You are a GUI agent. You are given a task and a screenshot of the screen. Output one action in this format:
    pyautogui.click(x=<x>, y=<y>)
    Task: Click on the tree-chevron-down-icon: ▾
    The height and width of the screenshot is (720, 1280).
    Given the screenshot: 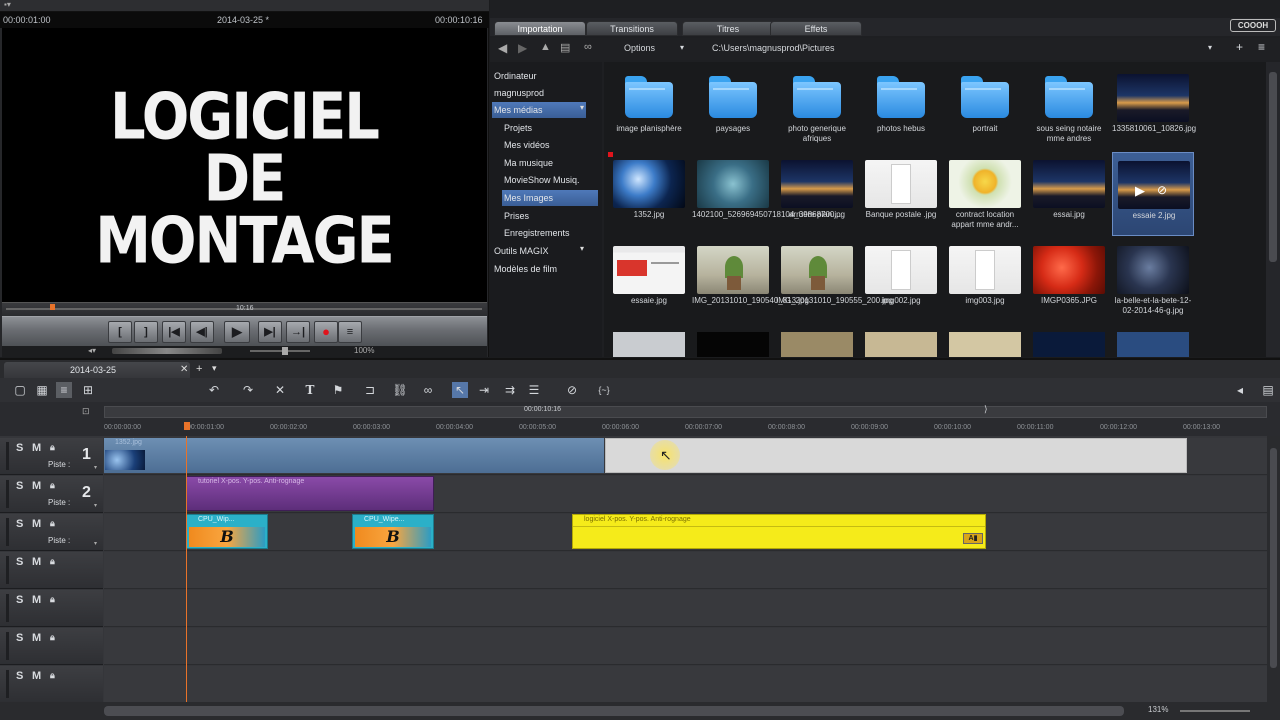 What is the action you would take?
    pyautogui.click(x=582, y=248)
    